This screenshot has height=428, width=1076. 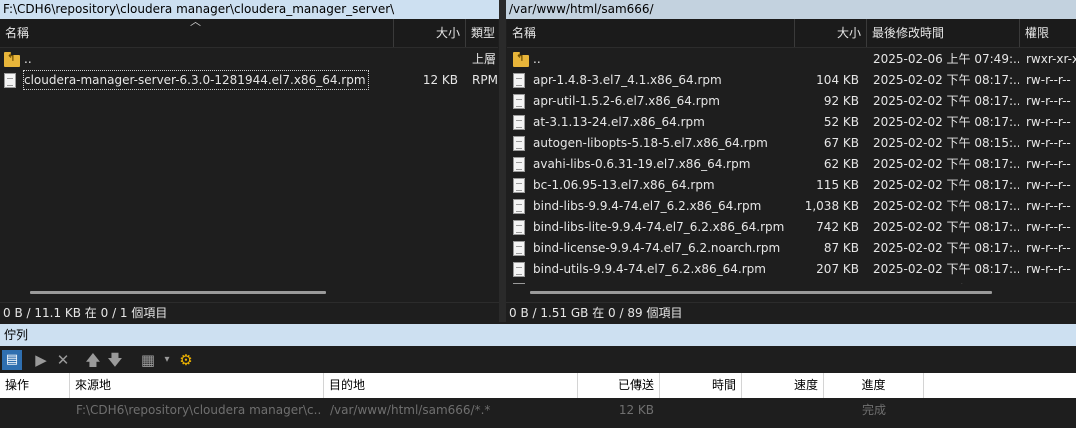 I want to click on queue-col-source: 來源地, so click(x=197, y=385).